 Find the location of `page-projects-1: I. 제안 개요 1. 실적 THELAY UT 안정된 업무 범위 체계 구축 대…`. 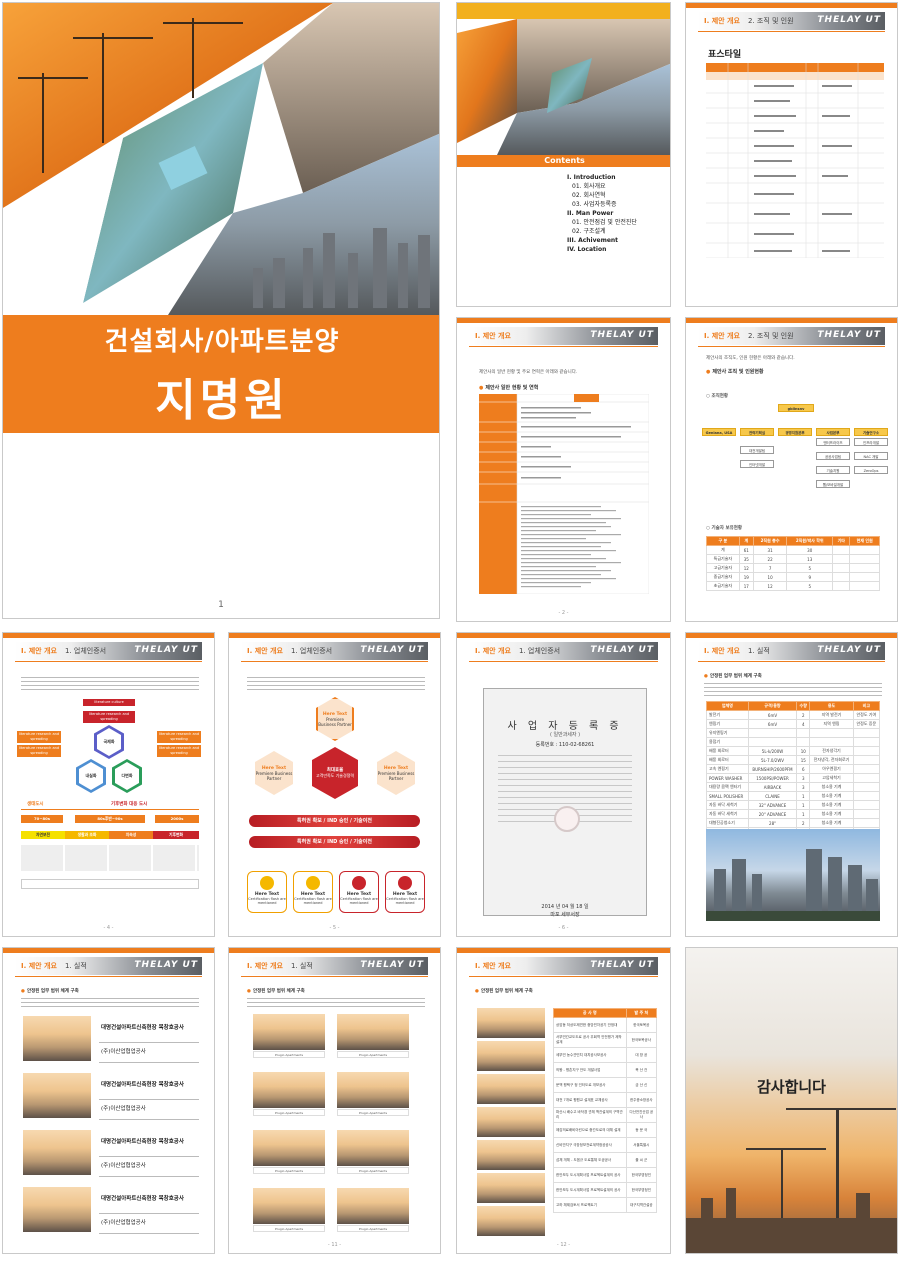

page-projects-1: I. 제안 개요 1. 실적 THELAY UT 안정된 업무 범위 체계 구축 대… is located at coordinates (108, 1100).